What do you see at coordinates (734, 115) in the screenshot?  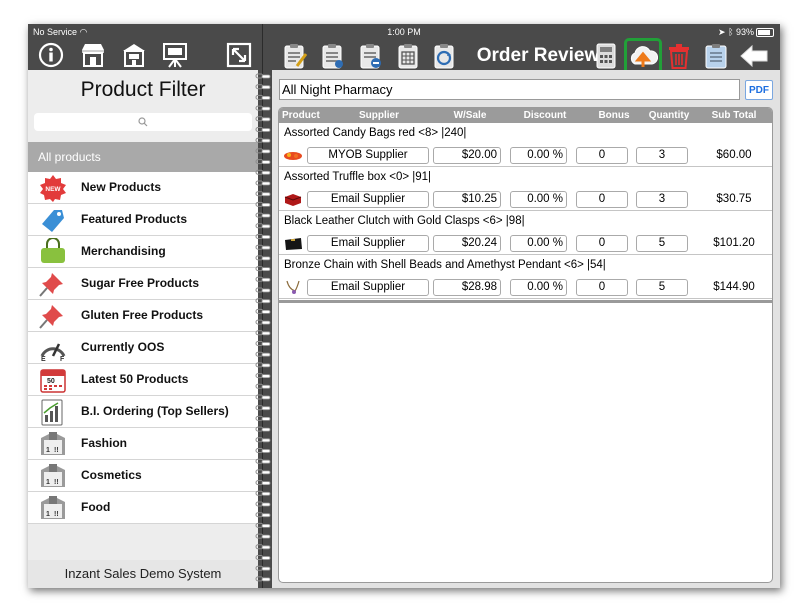 I see `col-subtotal: Sub Total` at bounding box center [734, 115].